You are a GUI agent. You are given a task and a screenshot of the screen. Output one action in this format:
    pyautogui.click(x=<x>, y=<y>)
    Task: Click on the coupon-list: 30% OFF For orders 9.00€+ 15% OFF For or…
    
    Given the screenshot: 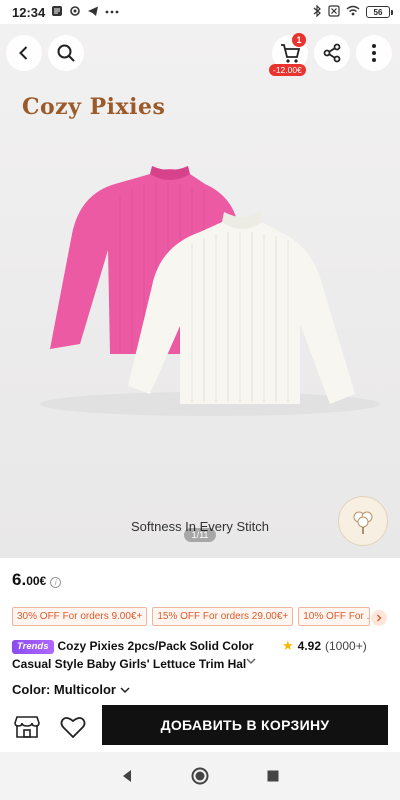 What is the action you would take?
    pyautogui.click(x=202, y=617)
    